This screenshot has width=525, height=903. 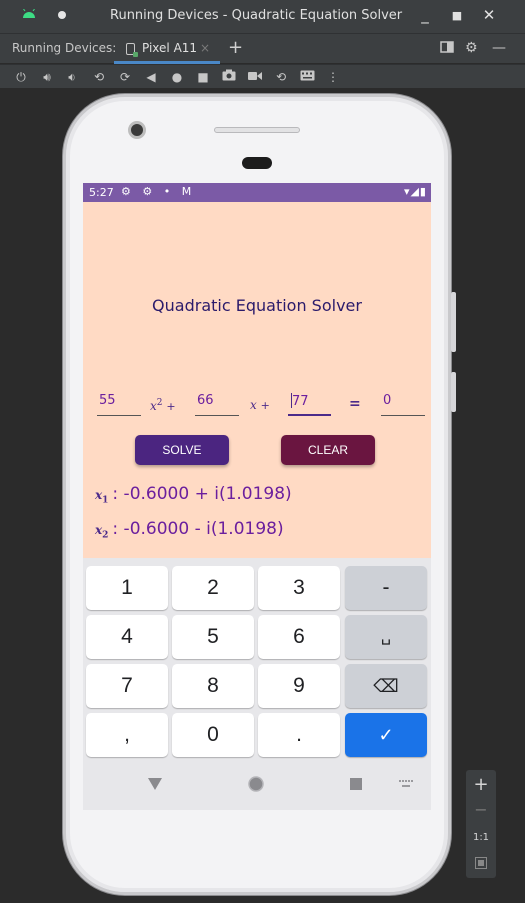 I want to click on emulator-toolbar: ⏻ 🔊︎ 🔉︎ ⟲ ⟳ ◀ ● ■ ⟲ ⋮, so click(x=262, y=76).